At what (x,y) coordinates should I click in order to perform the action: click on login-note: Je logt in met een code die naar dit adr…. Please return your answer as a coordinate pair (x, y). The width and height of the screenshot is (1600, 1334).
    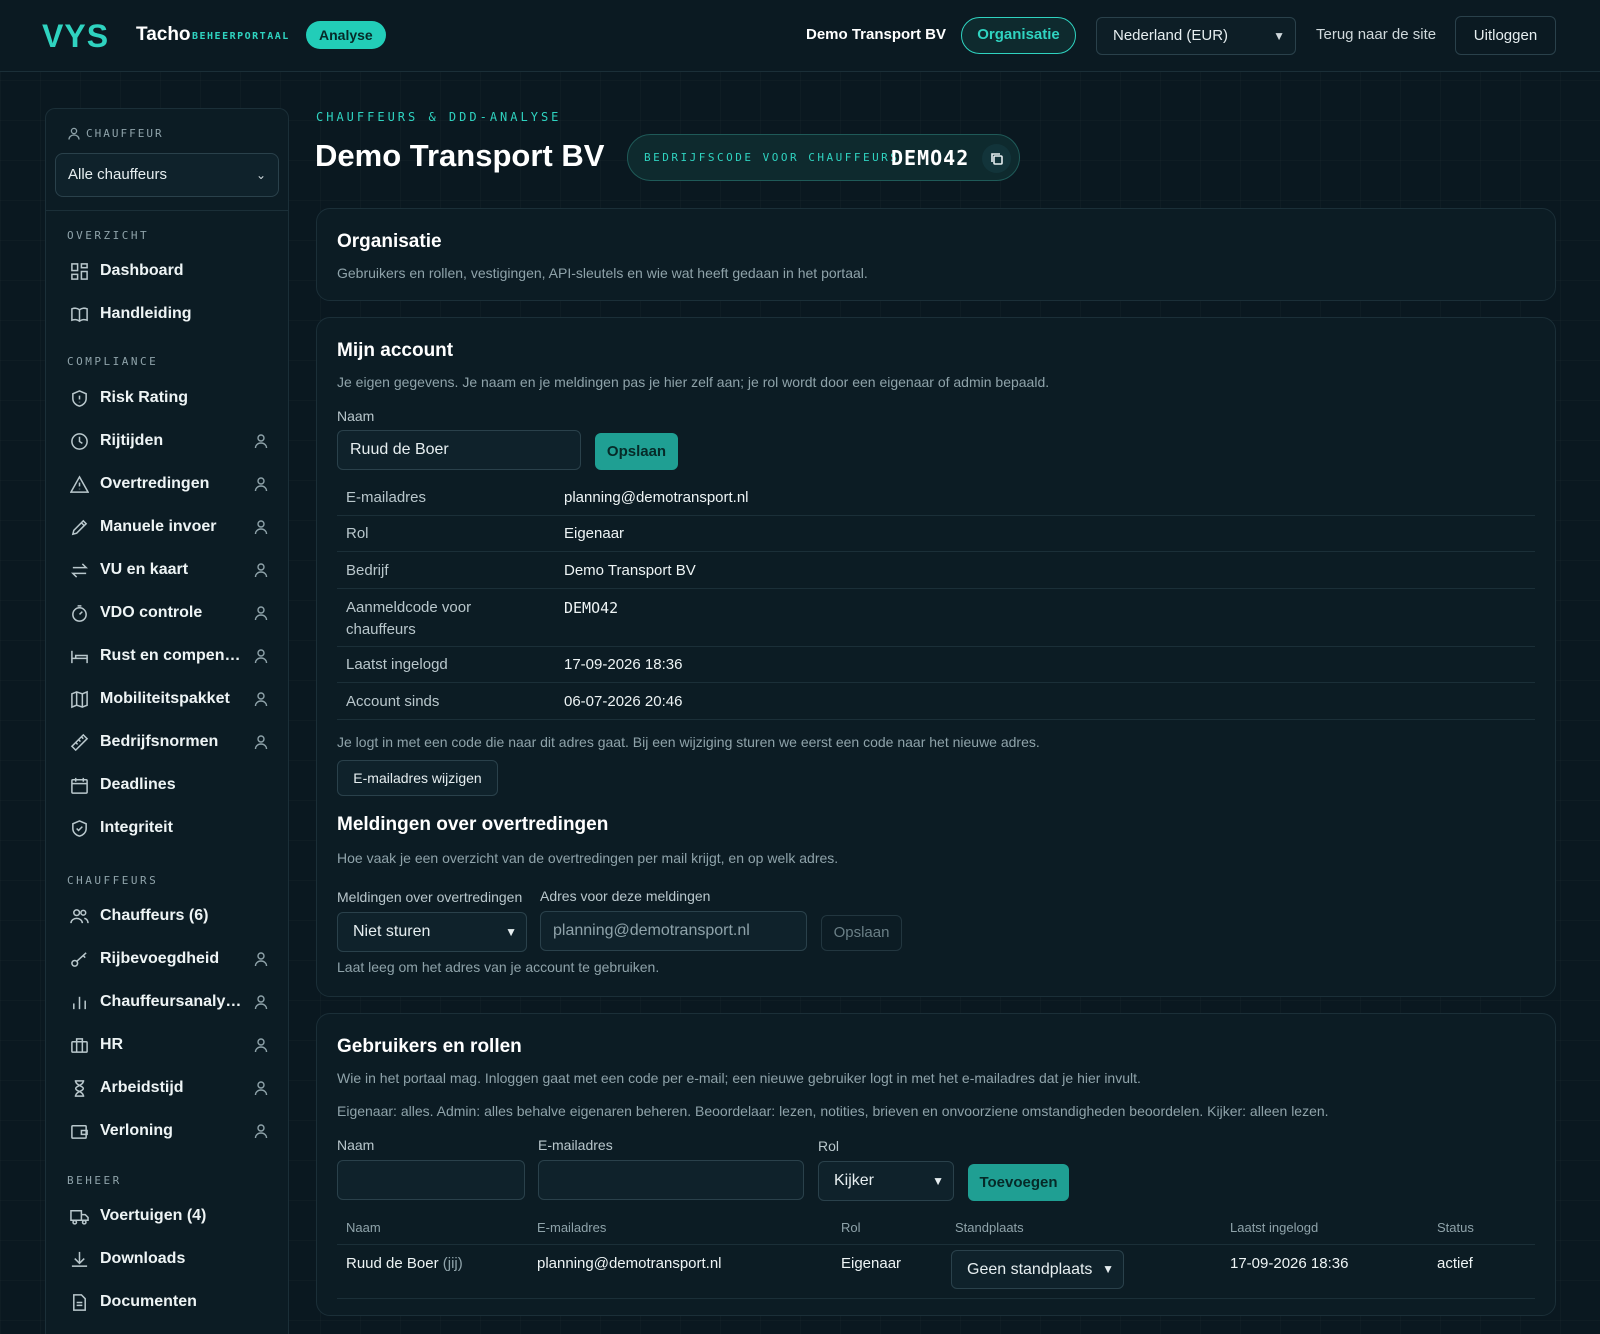
    Looking at the image, I should click on (688, 742).